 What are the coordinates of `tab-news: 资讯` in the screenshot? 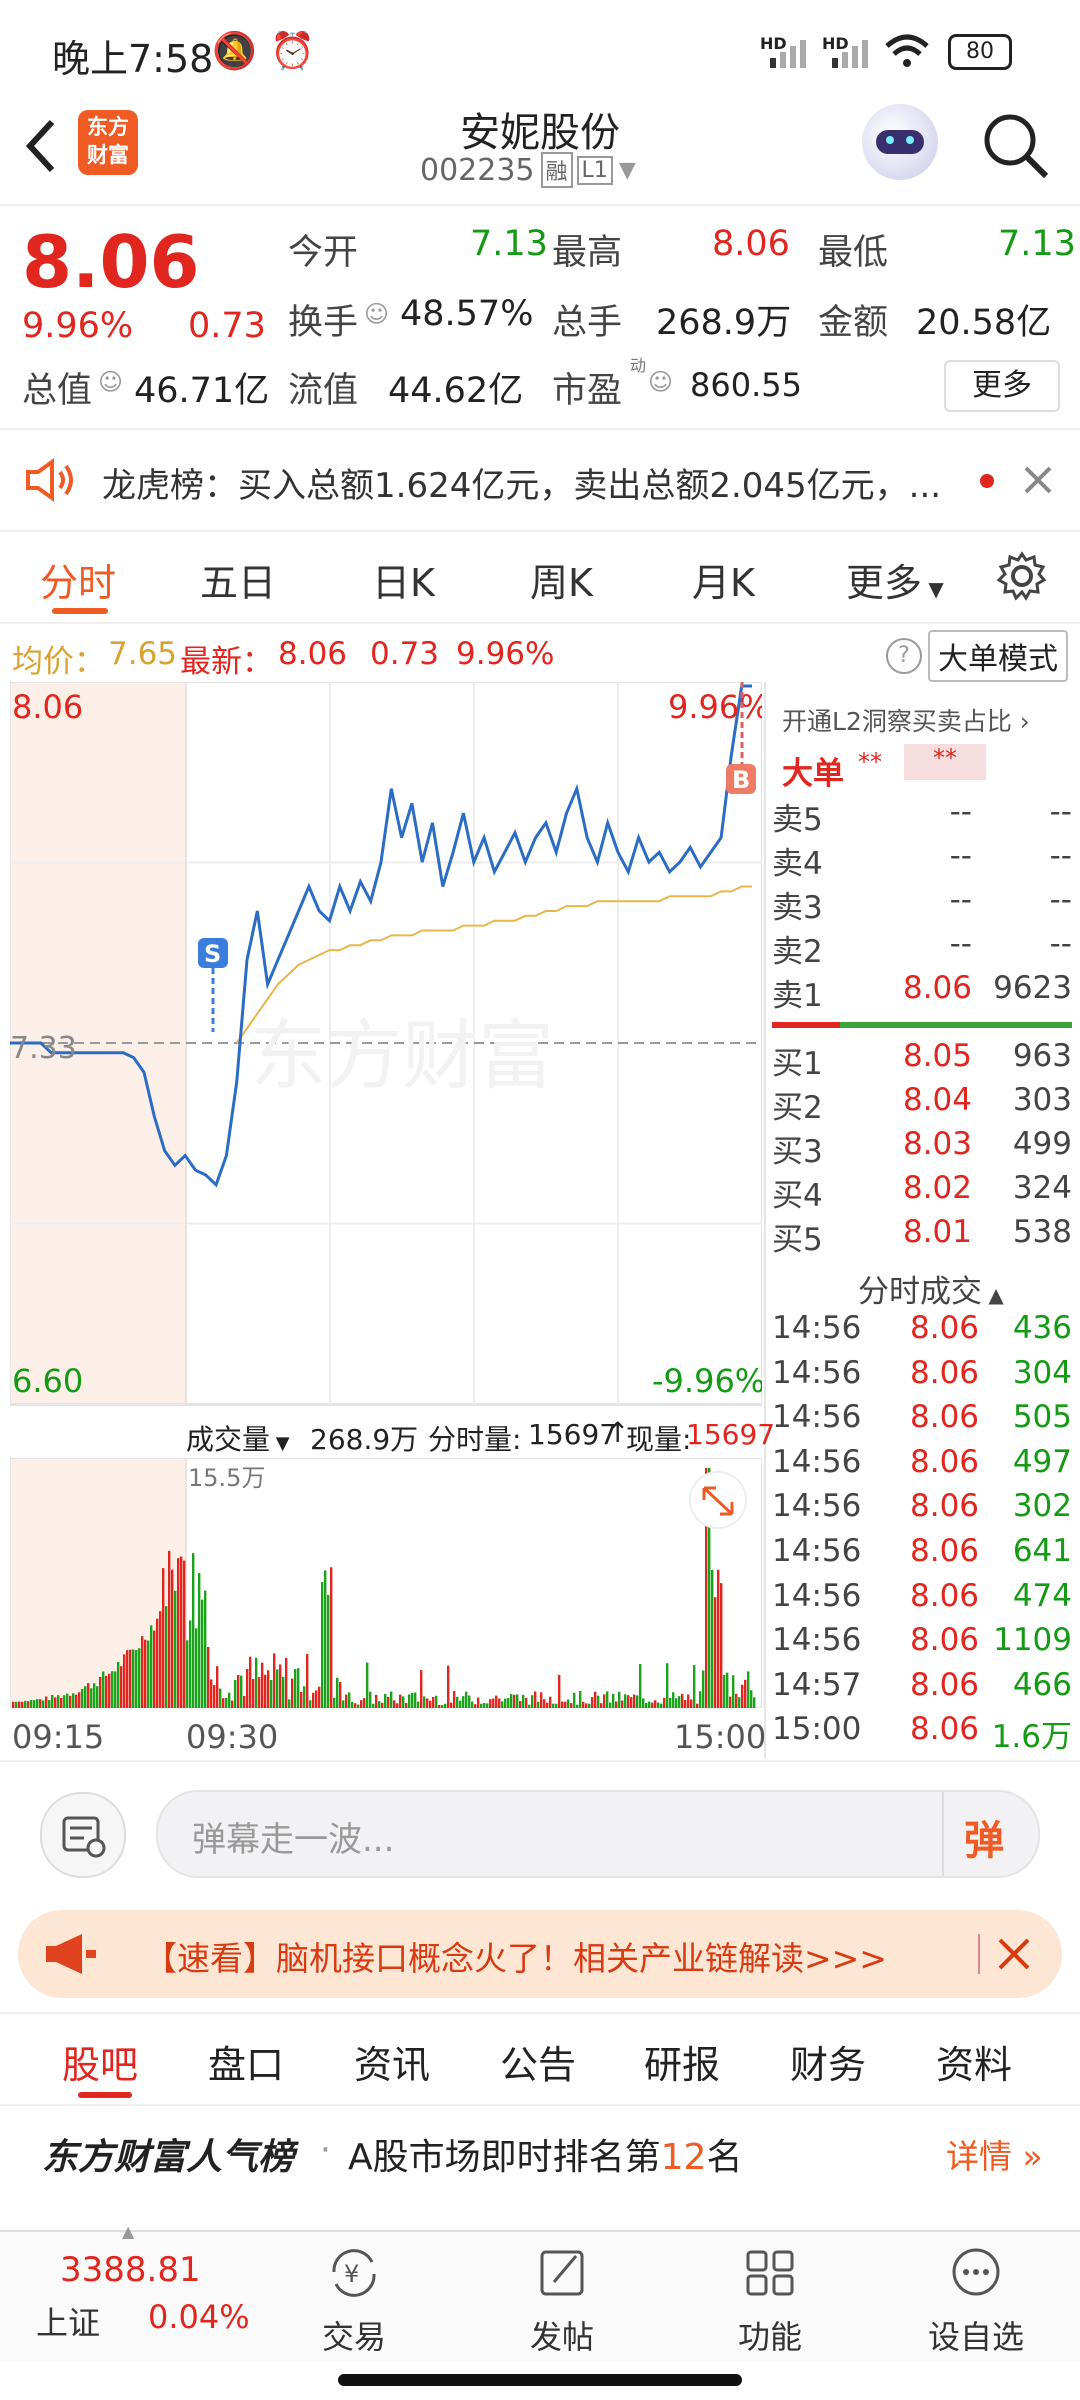 It's located at (392, 2061).